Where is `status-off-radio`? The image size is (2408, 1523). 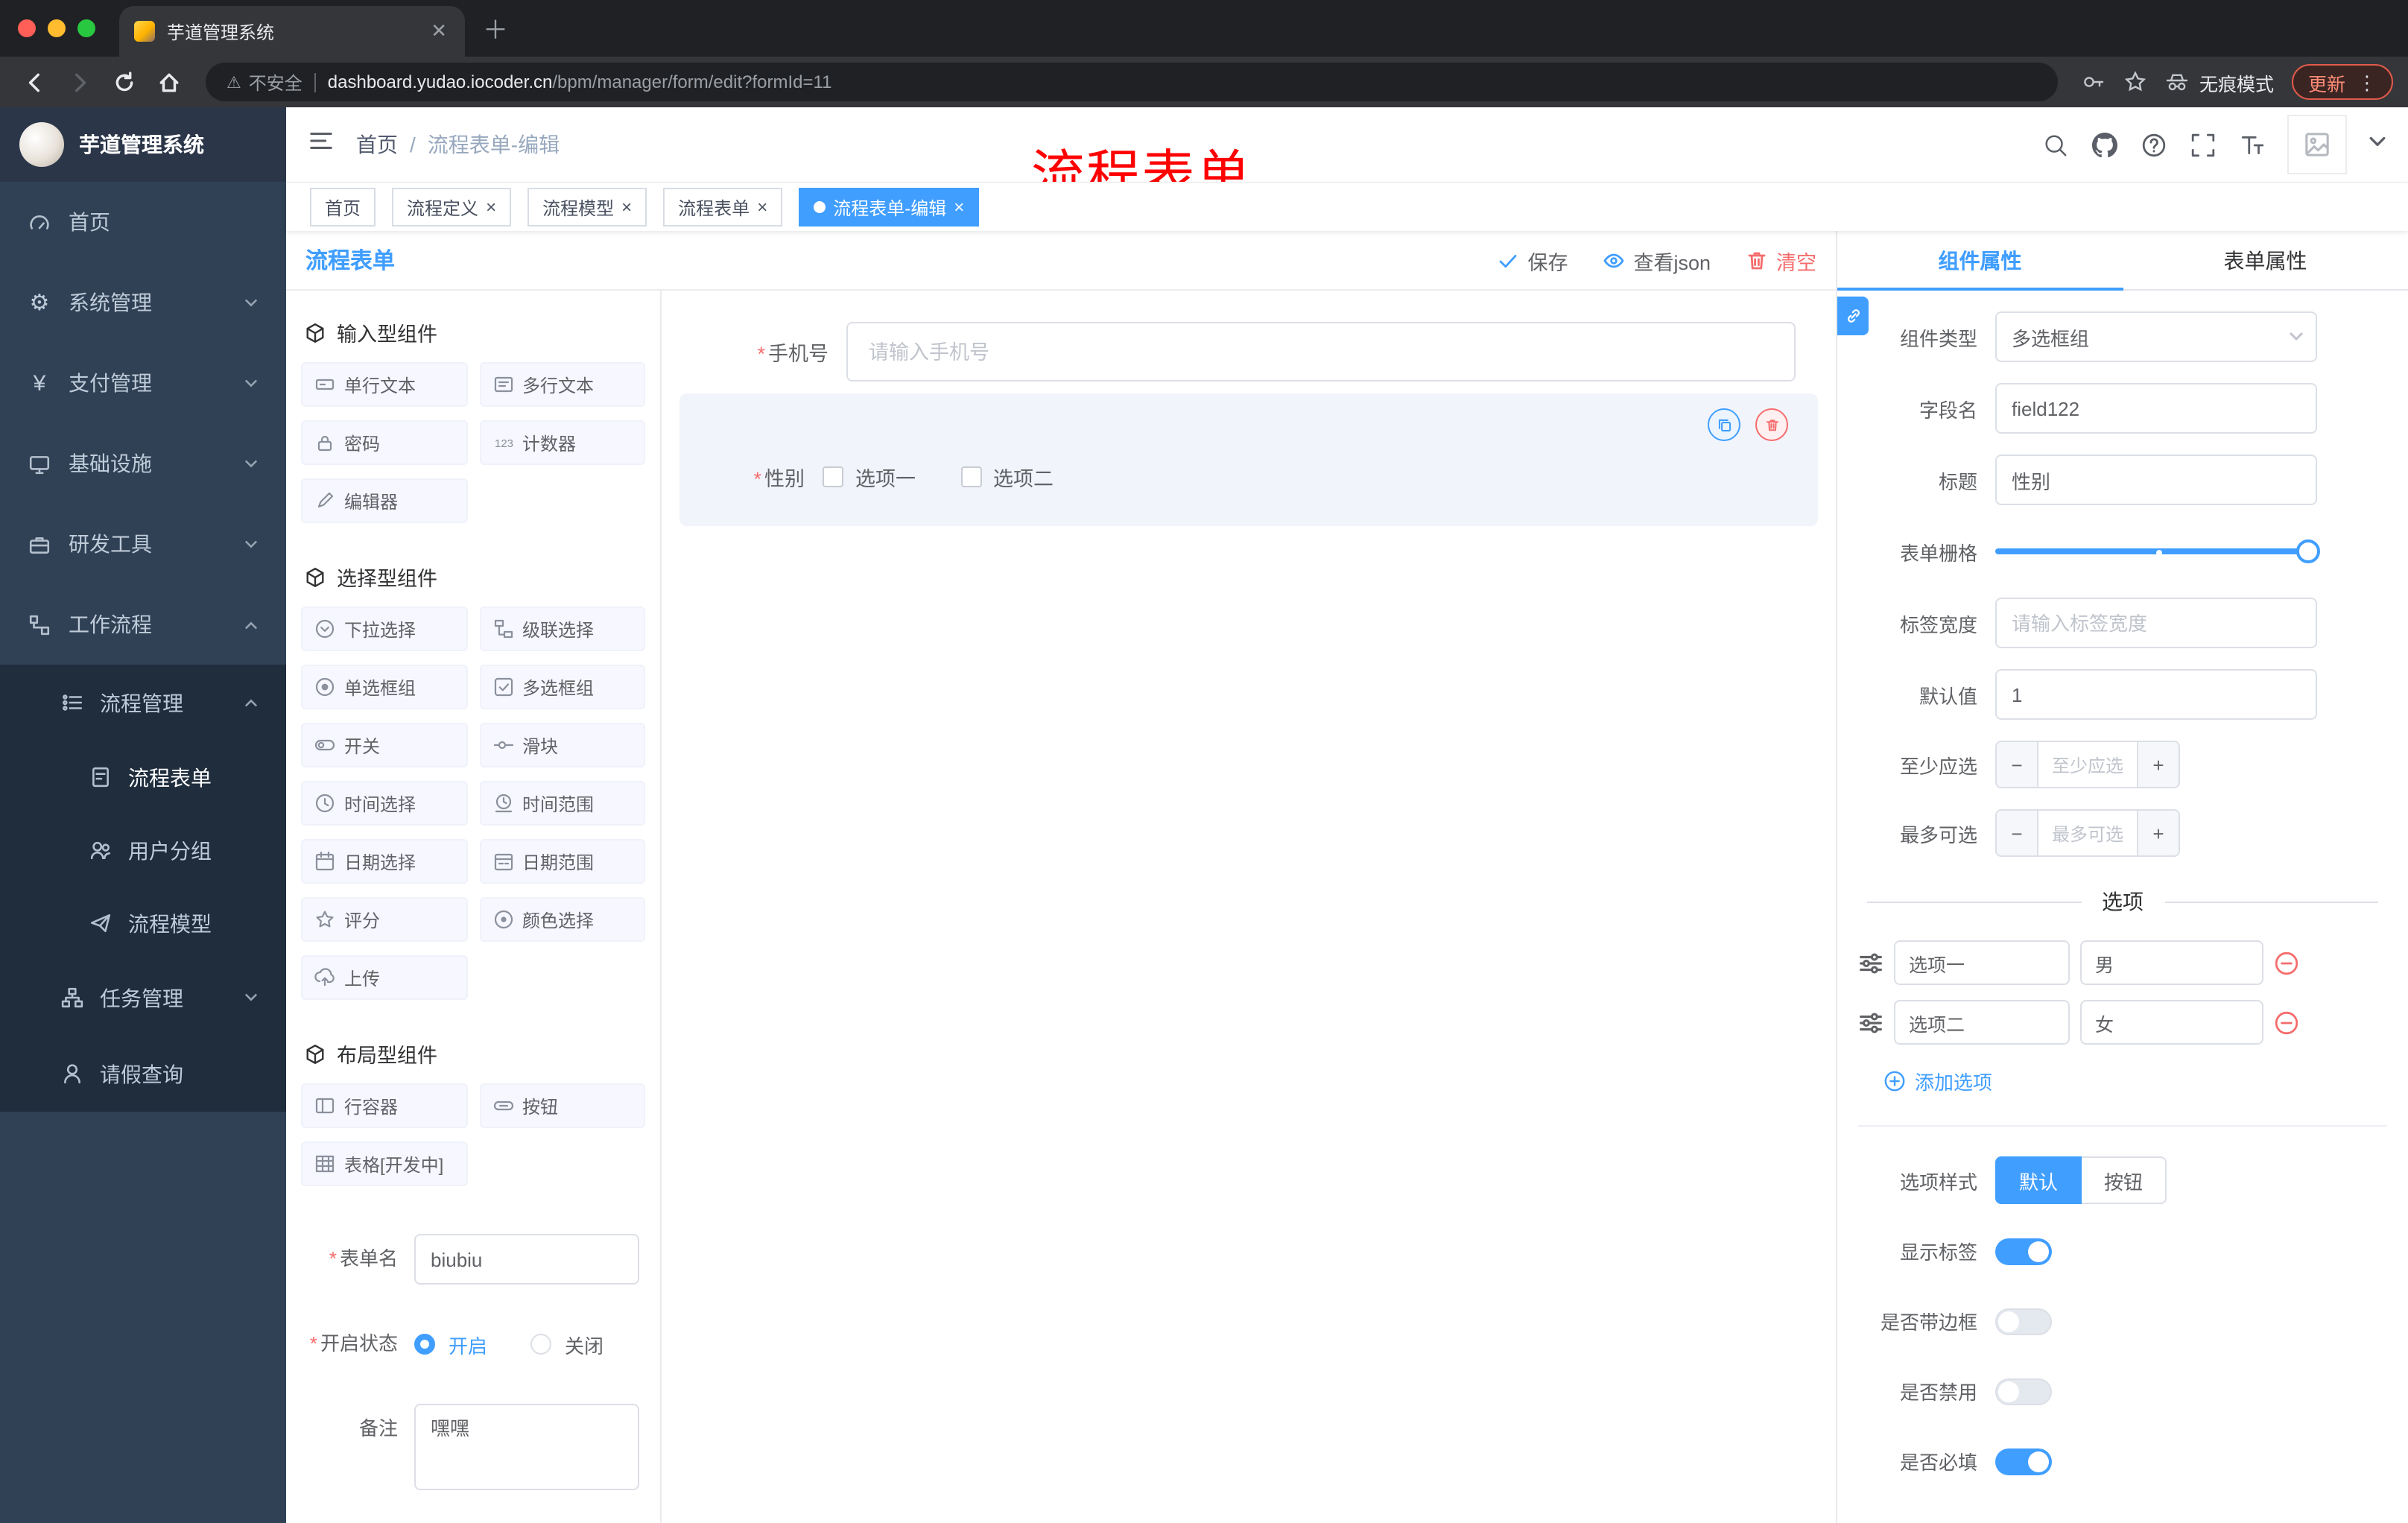 status-off-radio is located at coordinates (541, 1344).